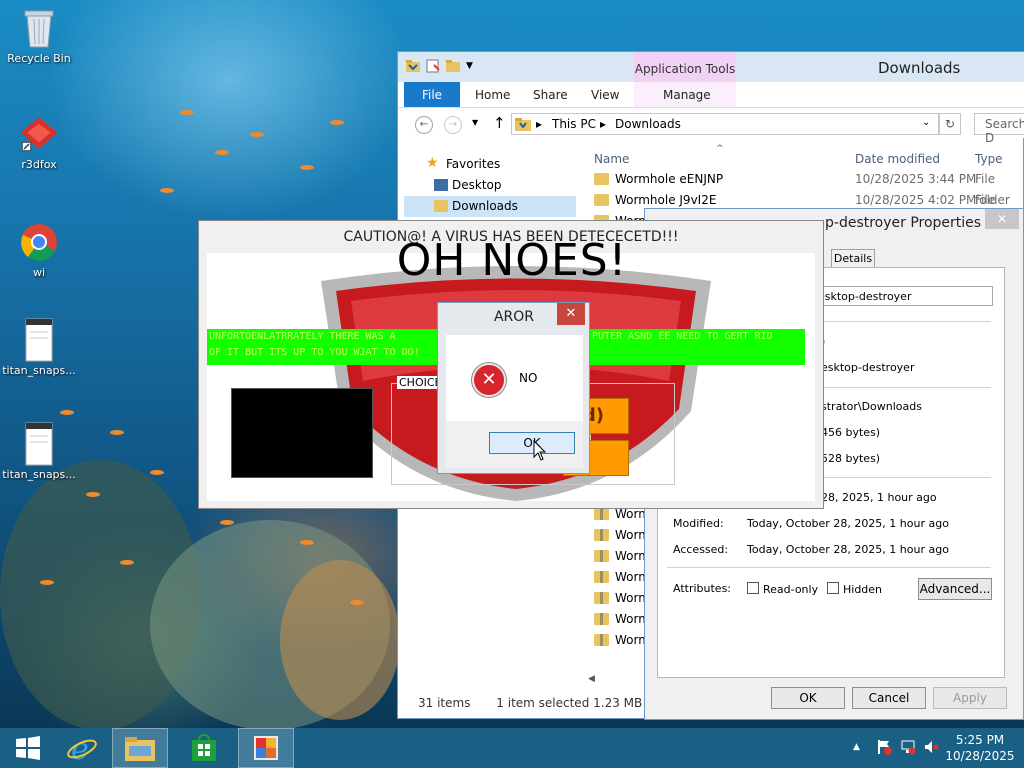 Image resolution: width=1024 pixels, height=768 pixels. What do you see at coordinates (999, 129) in the screenshot?
I see `search-input: Search D` at bounding box center [999, 129].